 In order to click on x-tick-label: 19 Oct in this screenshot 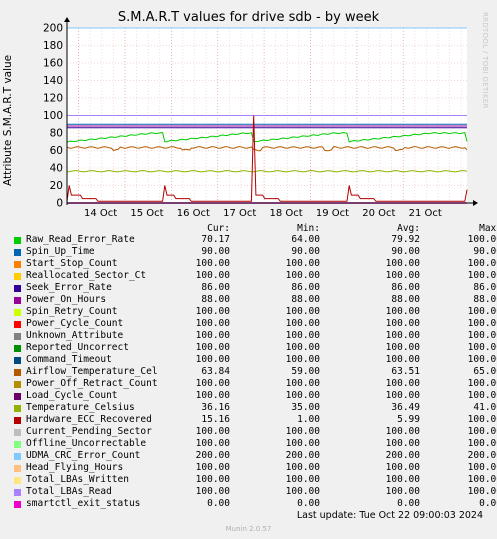, I will do `click(332, 213)`.